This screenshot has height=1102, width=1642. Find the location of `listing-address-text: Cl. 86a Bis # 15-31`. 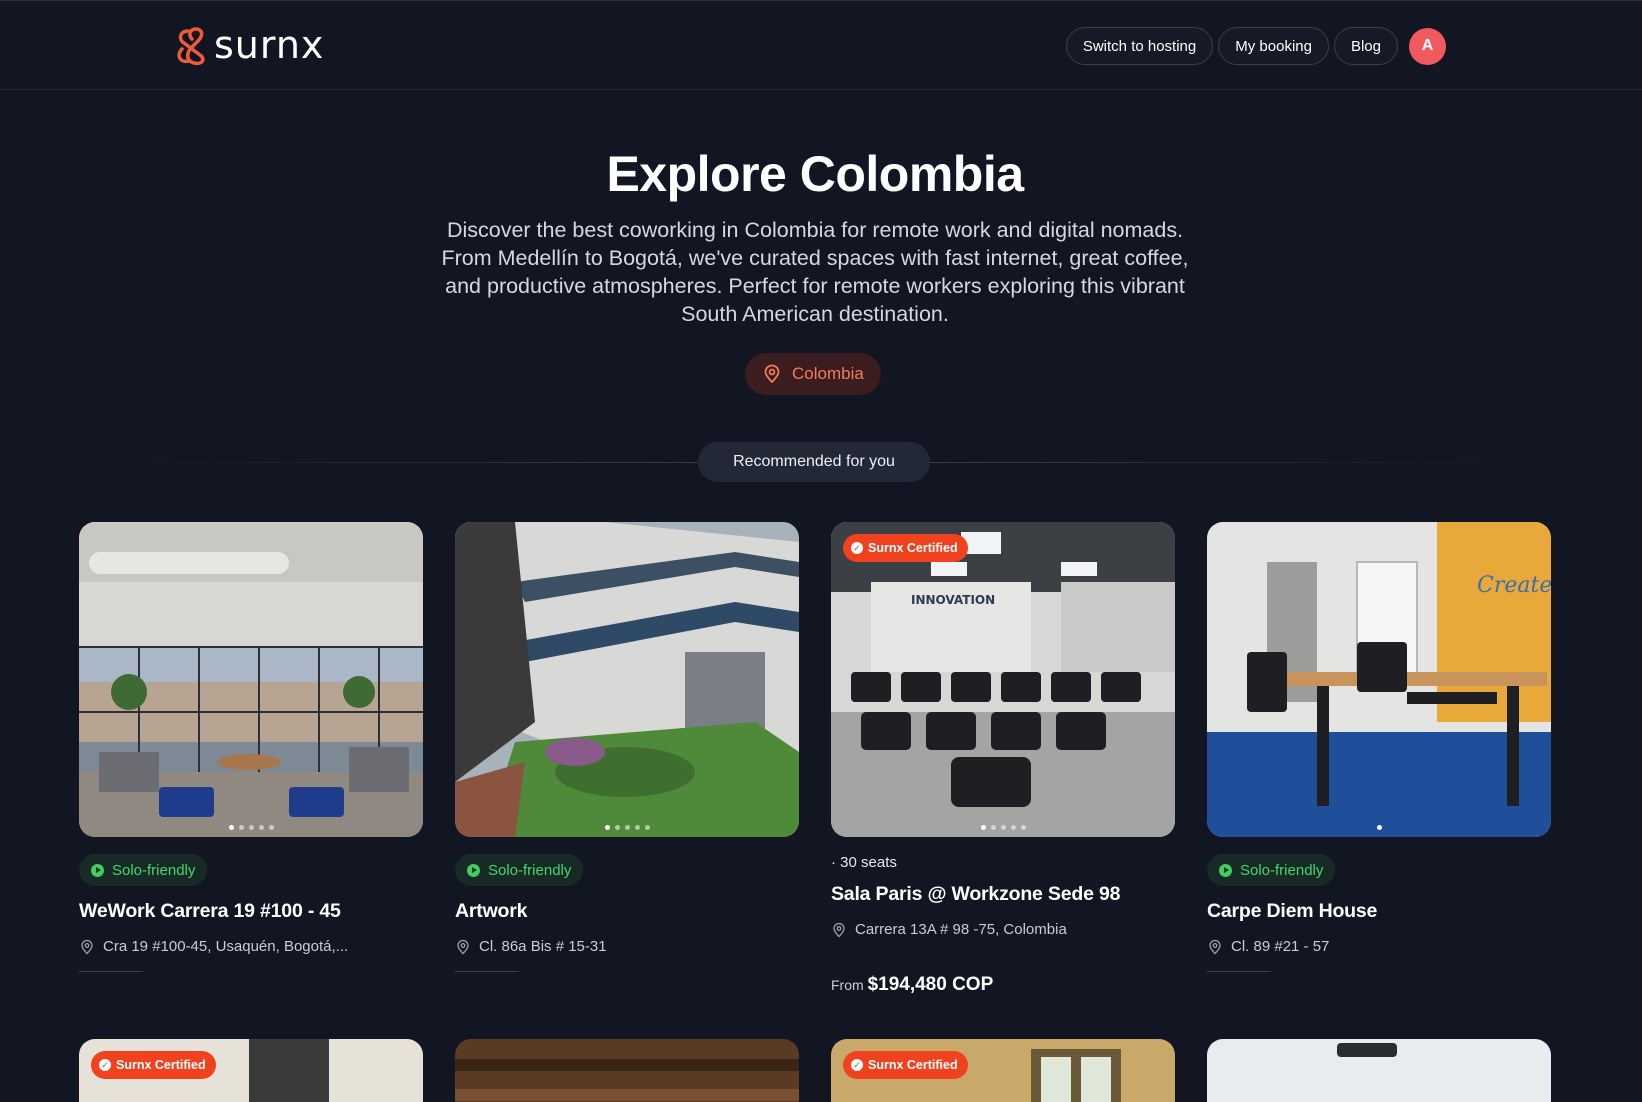

listing-address-text: Cl. 86a Bis # 15-31 is located at coordinates (543, 946).